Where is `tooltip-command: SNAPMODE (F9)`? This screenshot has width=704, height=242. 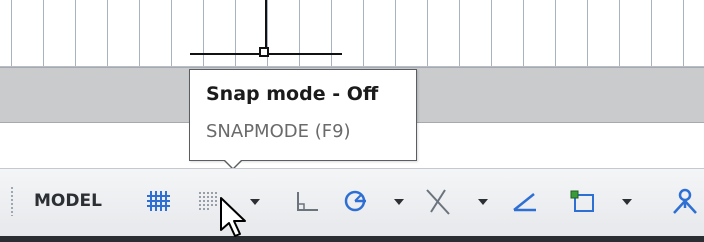 tooltip-command: SNAPMODE (F9) is located at coordinates (278, 131).